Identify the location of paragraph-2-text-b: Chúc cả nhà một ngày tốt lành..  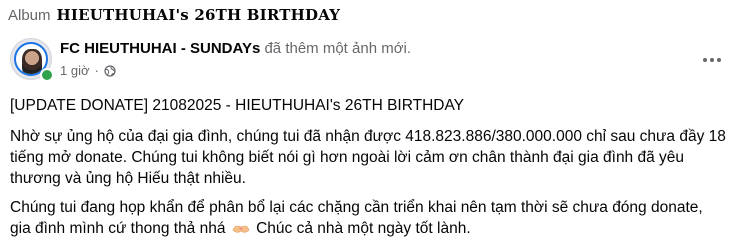
(361, 229).